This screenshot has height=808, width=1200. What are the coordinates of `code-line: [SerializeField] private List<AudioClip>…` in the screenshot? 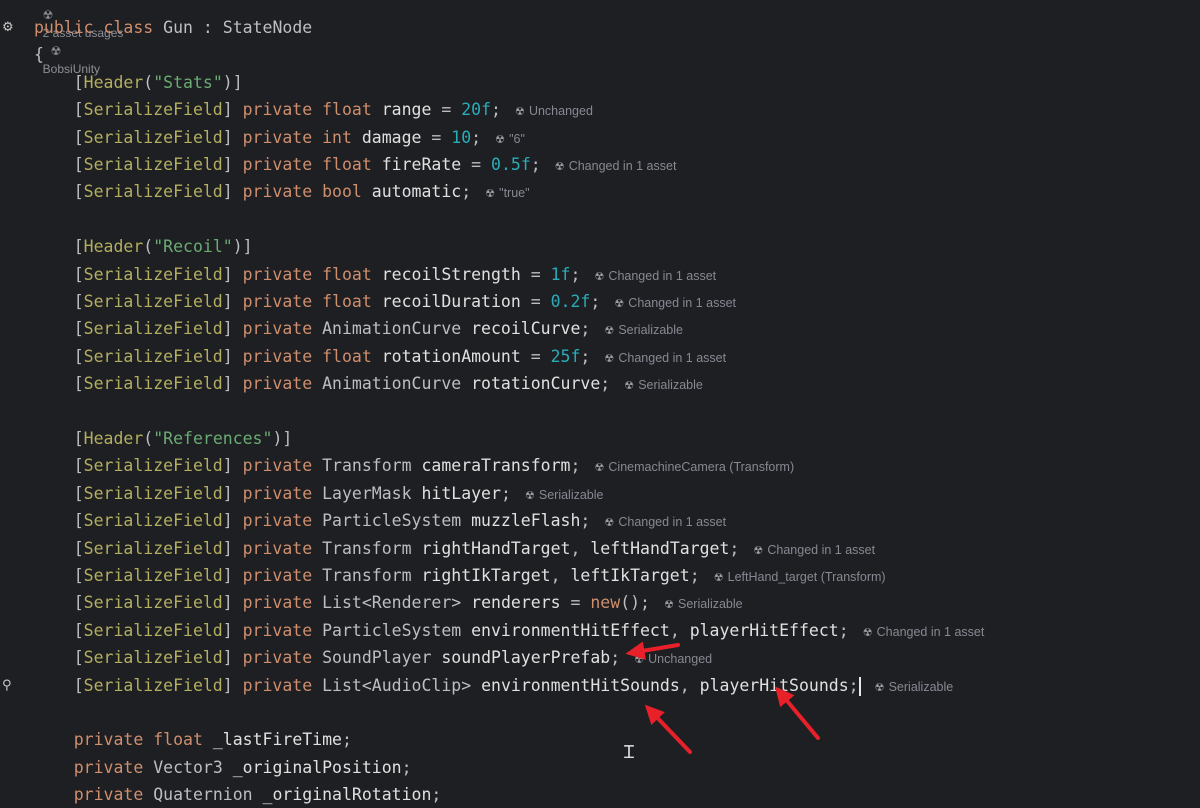 It's located at (493, 685).